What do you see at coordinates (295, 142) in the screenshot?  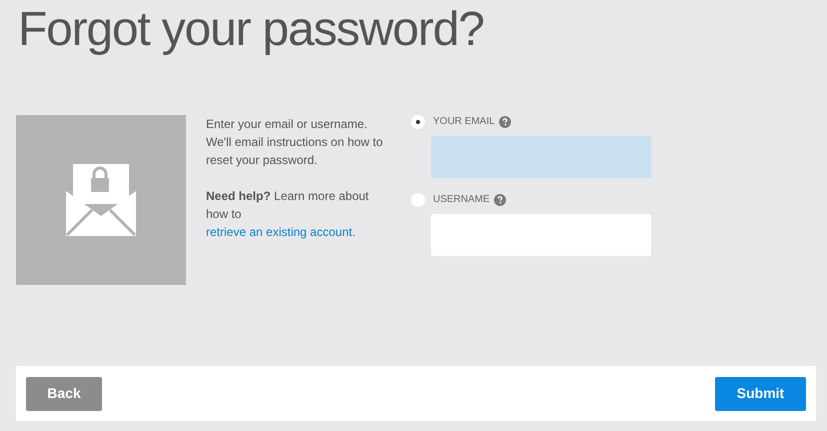 I see `intro-text: Enter your email or username. We'll email instructions on how to reset your password.` at bounding box center [295, 142].